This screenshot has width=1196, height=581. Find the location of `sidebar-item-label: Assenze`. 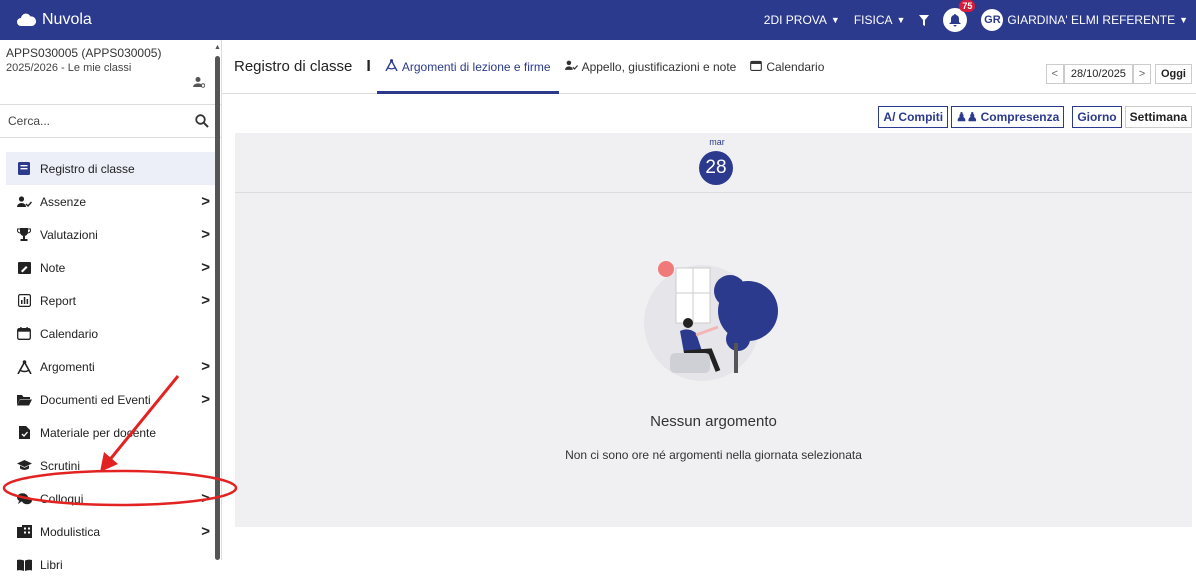

sidebar-item-label: Assenze is located at coordinates (63, 201).